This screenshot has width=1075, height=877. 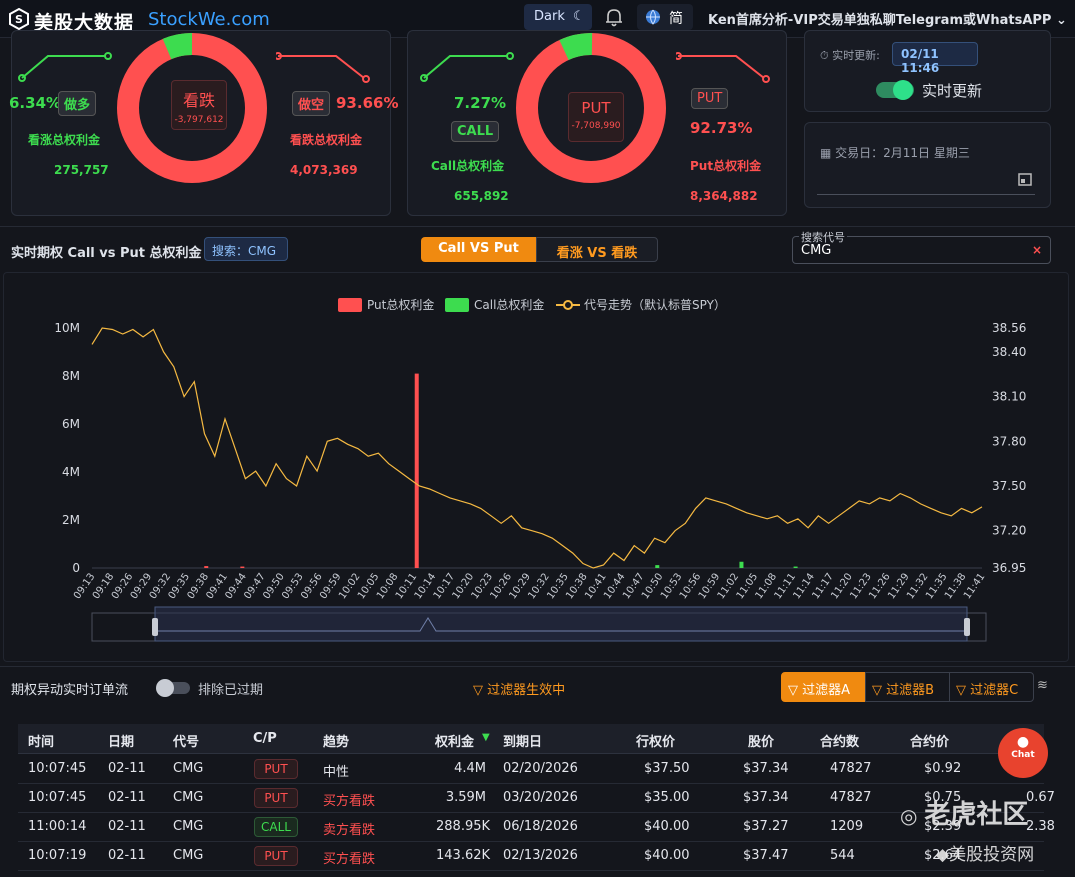 What do you see at coordinates (276, 769) in the screenshot?
I see `cp-badge: PUT` at bounding box center [276, 769].